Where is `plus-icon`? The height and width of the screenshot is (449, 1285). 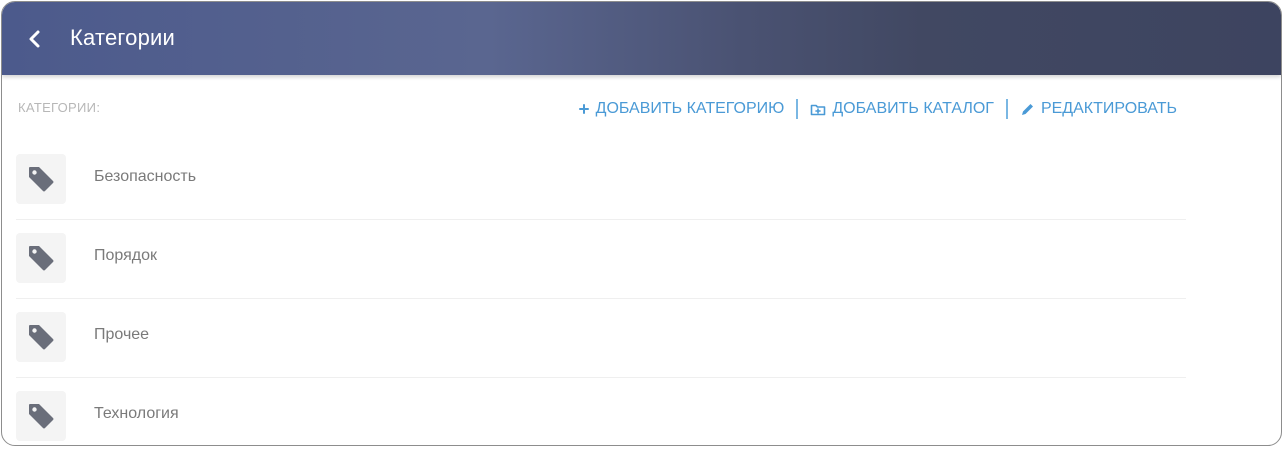 plus-icon is located at coordinates (584, 109).